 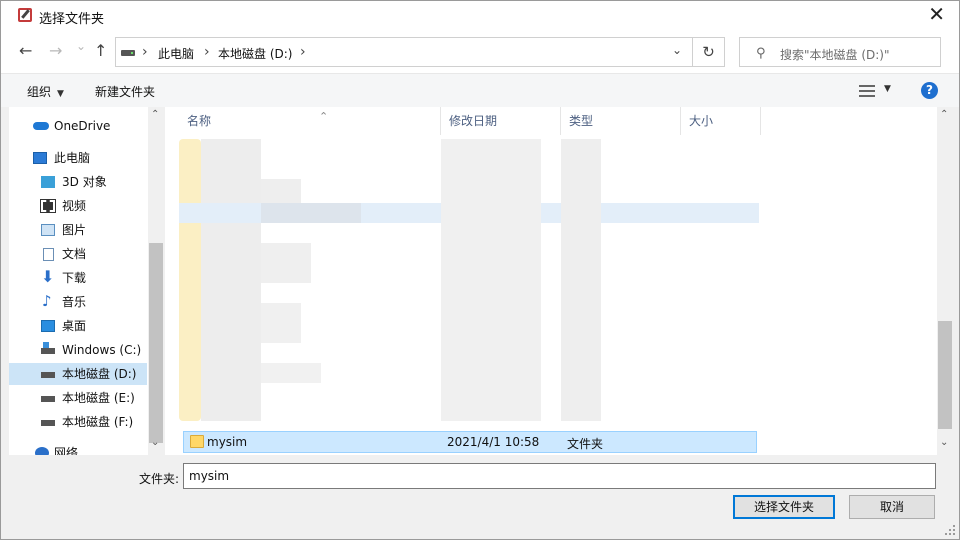 I want to click on sidebar-item-desktop: 桌面, so click(x=79, y=326).